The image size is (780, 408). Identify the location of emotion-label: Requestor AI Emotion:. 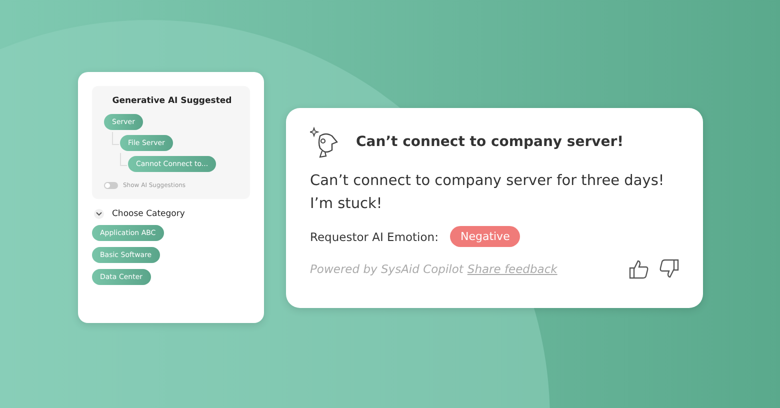
(374, 237).